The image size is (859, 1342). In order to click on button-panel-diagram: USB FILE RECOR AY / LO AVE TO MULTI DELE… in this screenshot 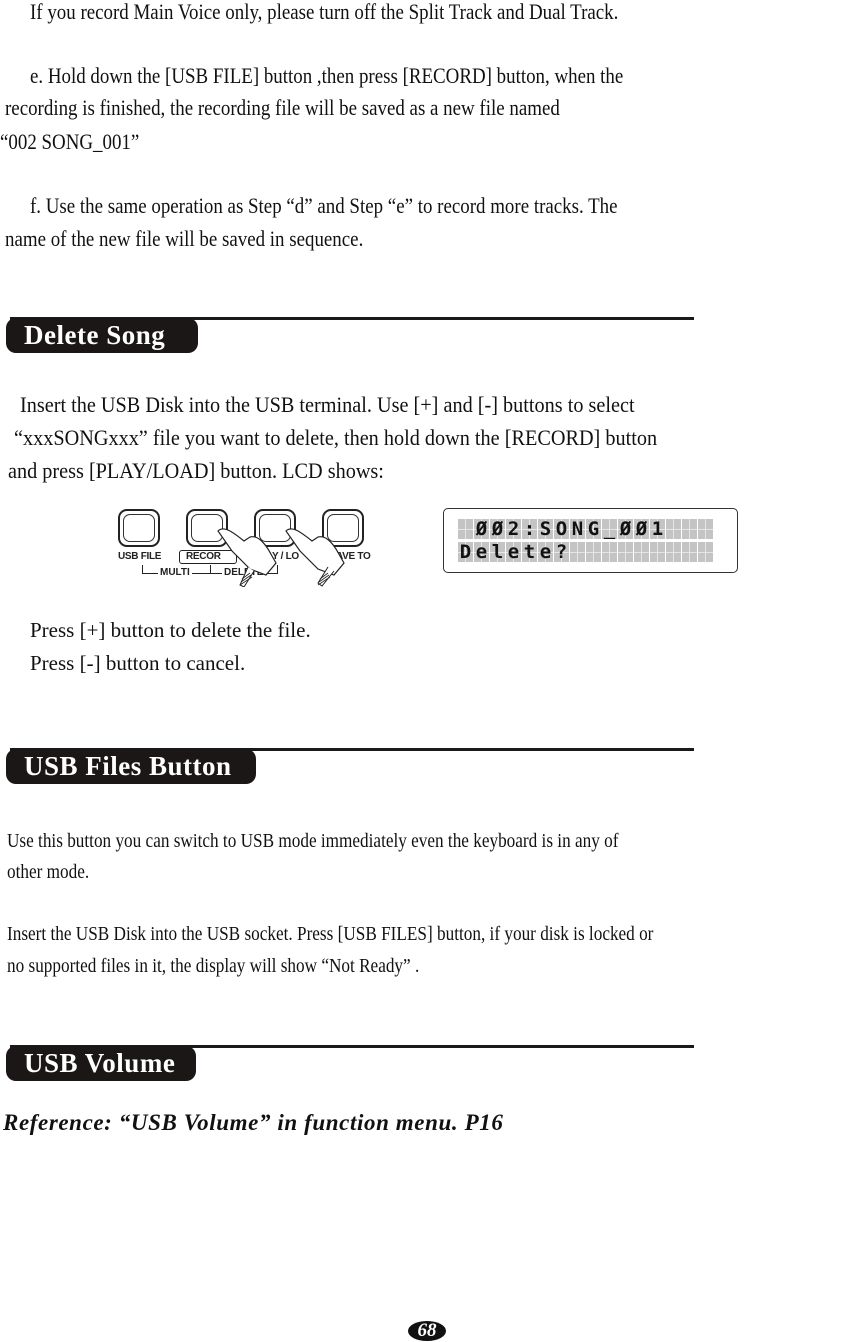, I will do `click(245, 546)`.